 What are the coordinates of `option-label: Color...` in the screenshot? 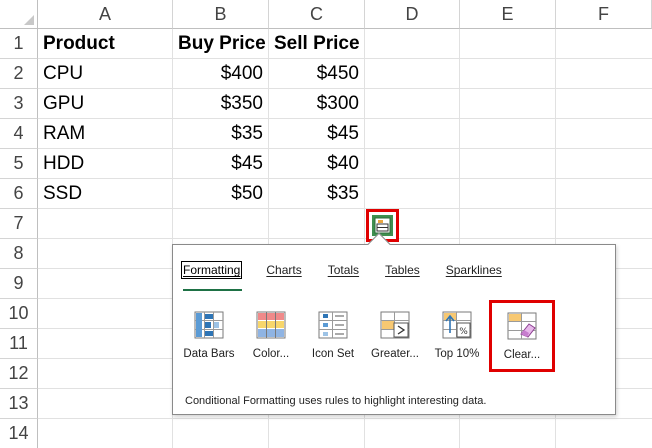 It's located at (271, 354).